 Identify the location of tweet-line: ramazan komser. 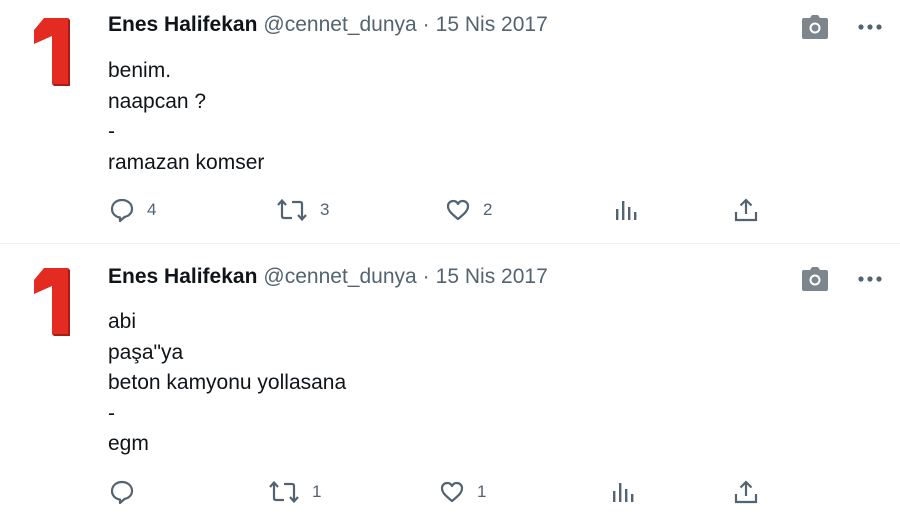
(186, 162).